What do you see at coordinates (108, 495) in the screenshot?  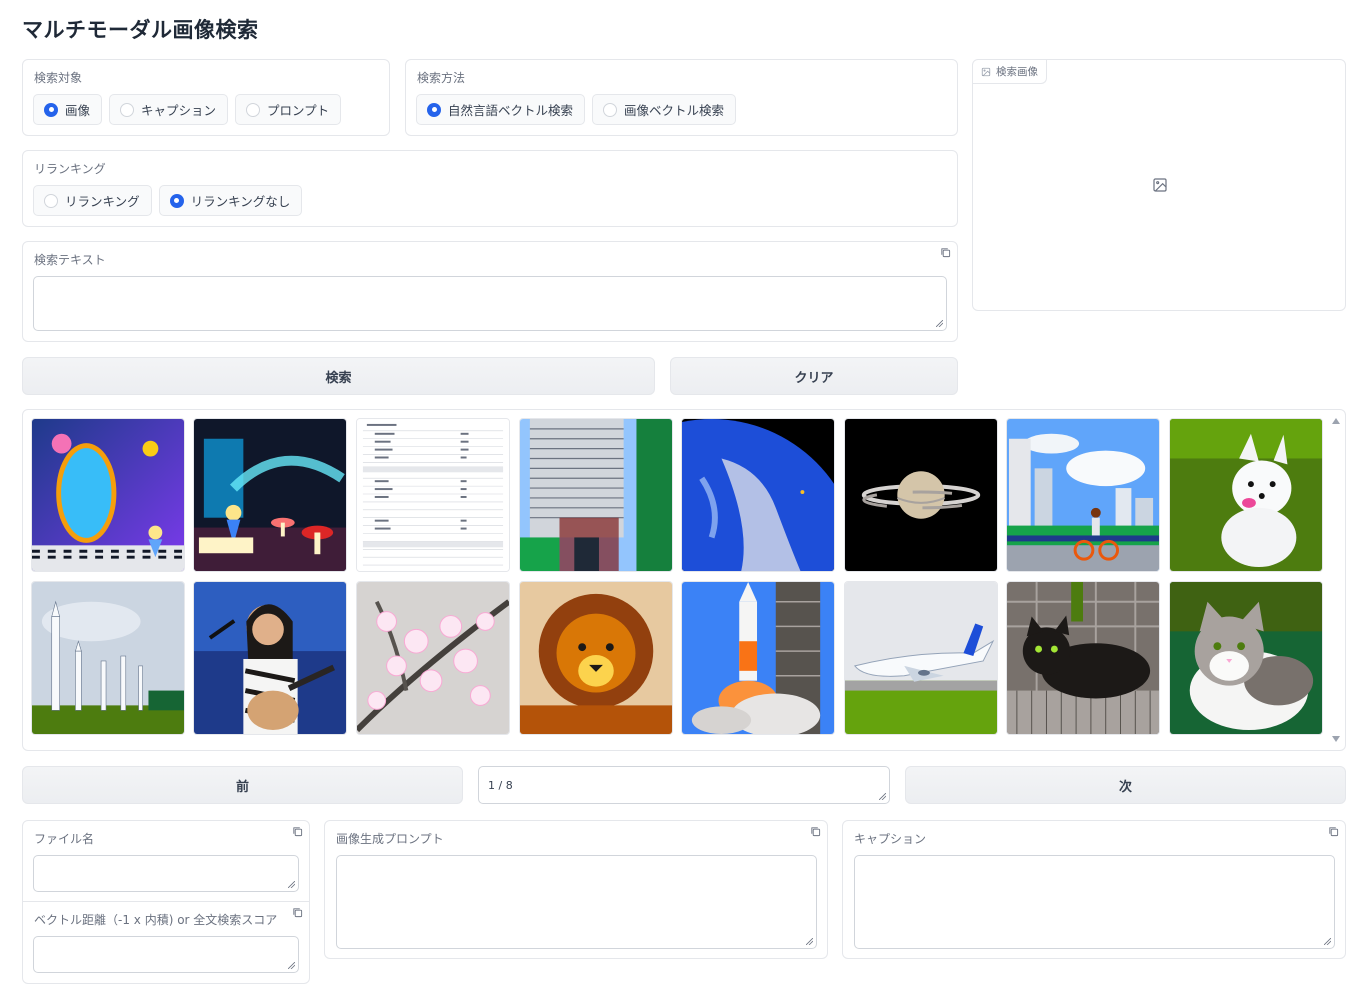 I see `gallery-thumb-alice-mirror` at bounding box center [108, 495].